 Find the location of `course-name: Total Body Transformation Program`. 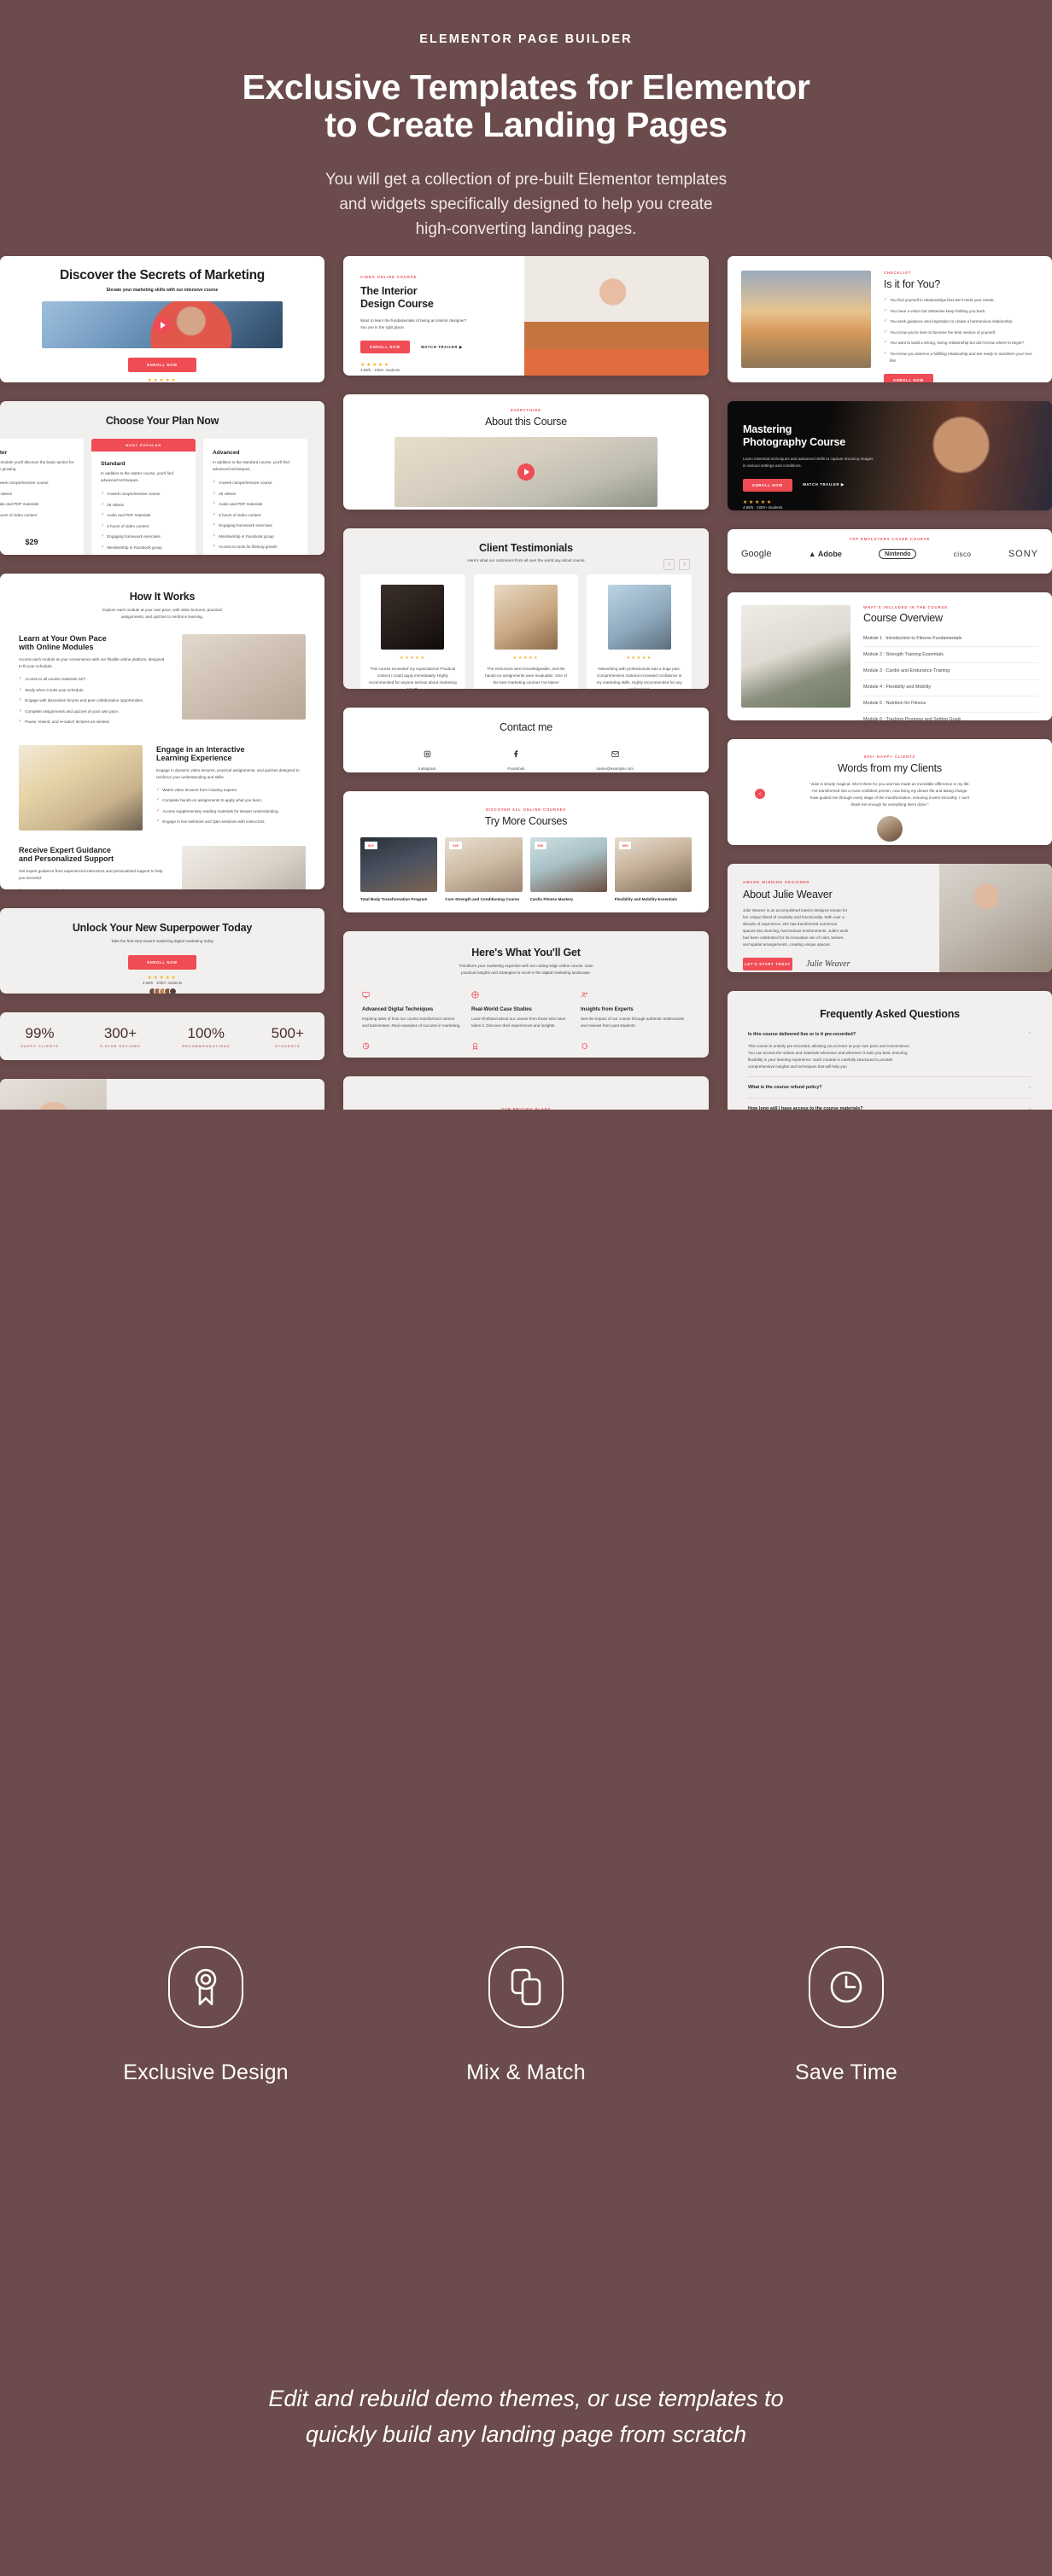

course-name: Total Body Transformation Program is located at coordinates (394, 899).